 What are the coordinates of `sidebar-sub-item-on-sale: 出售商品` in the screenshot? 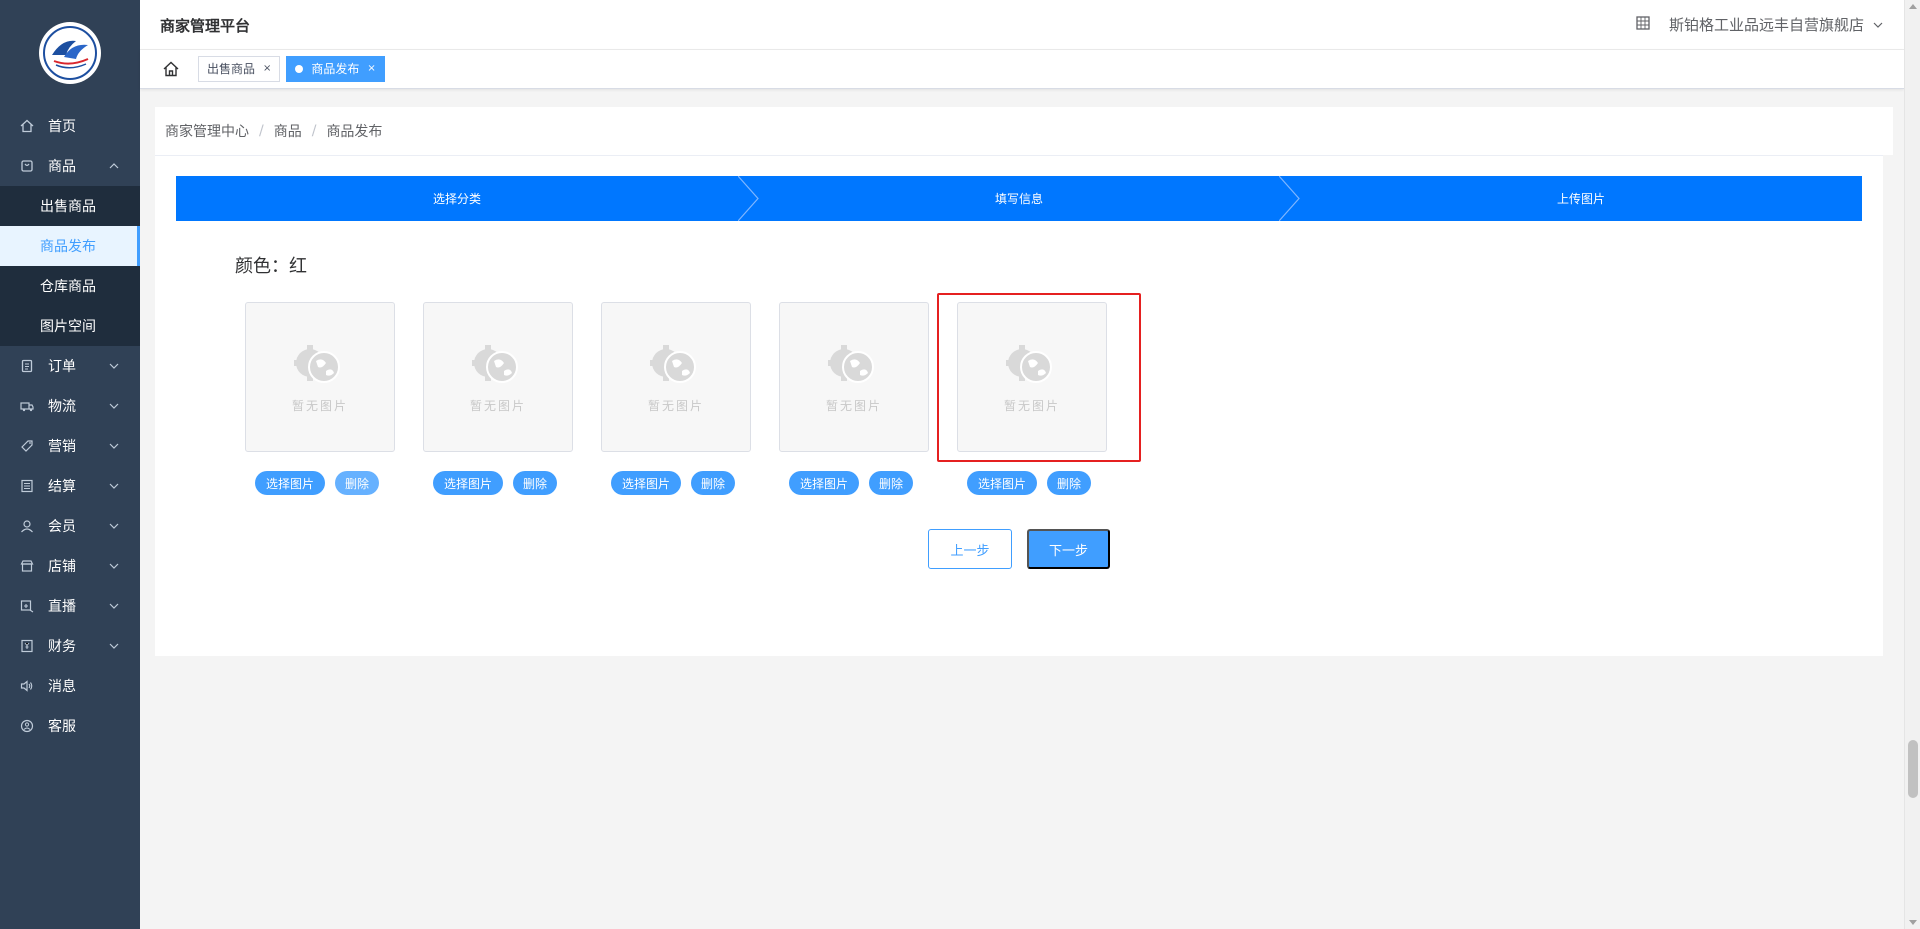 It's located at (70, 206).